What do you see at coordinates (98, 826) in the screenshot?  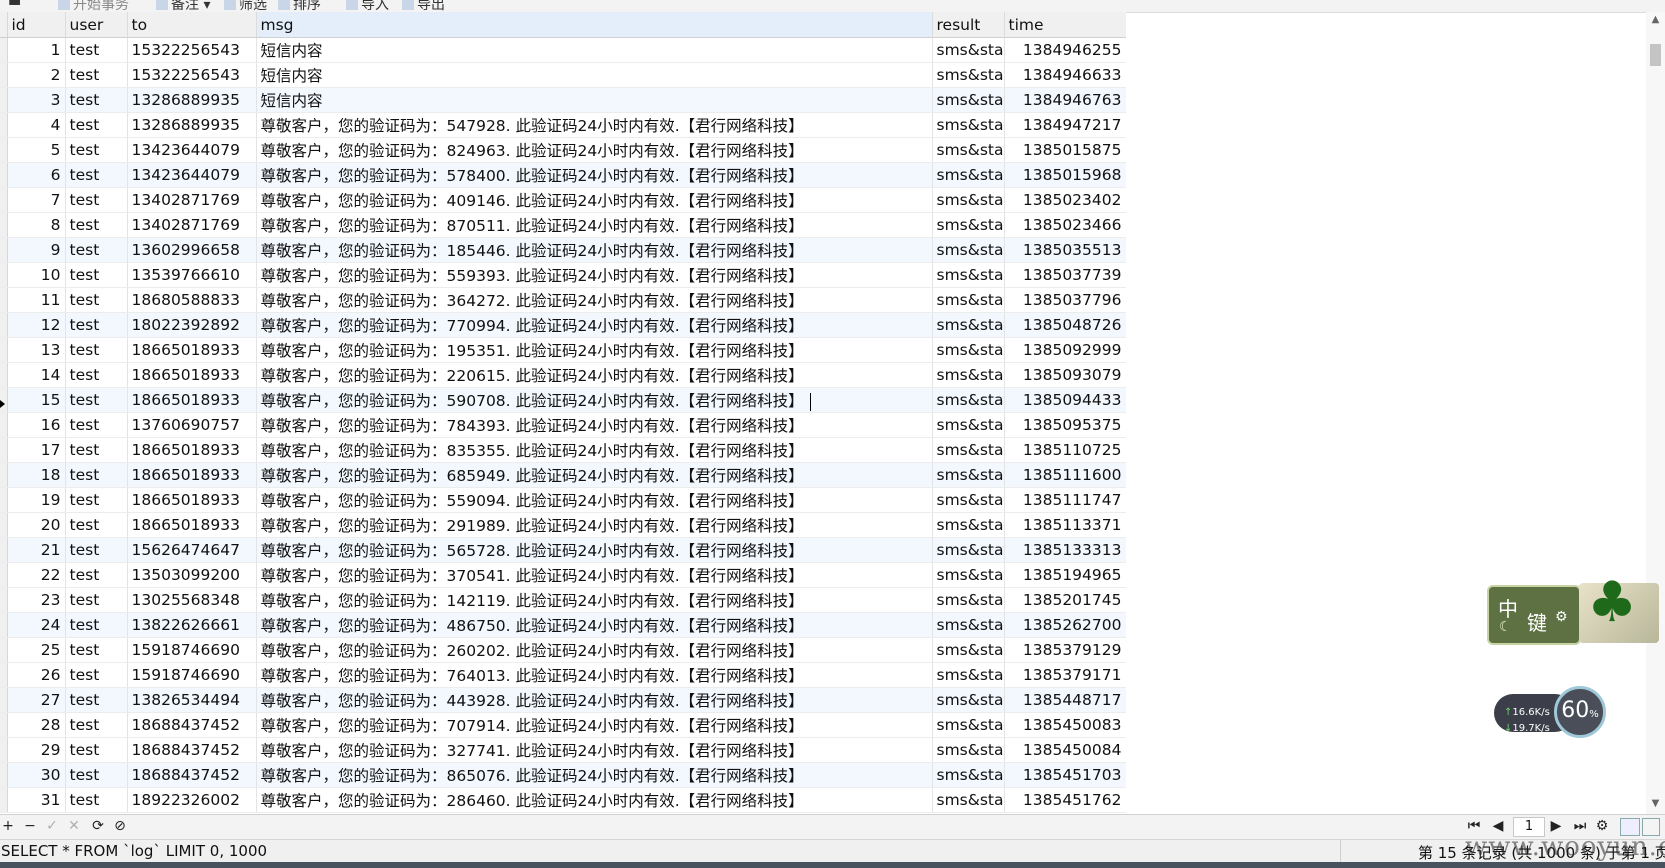 I see `refresh-icon: ⟳` at bounding box center [98, 826].